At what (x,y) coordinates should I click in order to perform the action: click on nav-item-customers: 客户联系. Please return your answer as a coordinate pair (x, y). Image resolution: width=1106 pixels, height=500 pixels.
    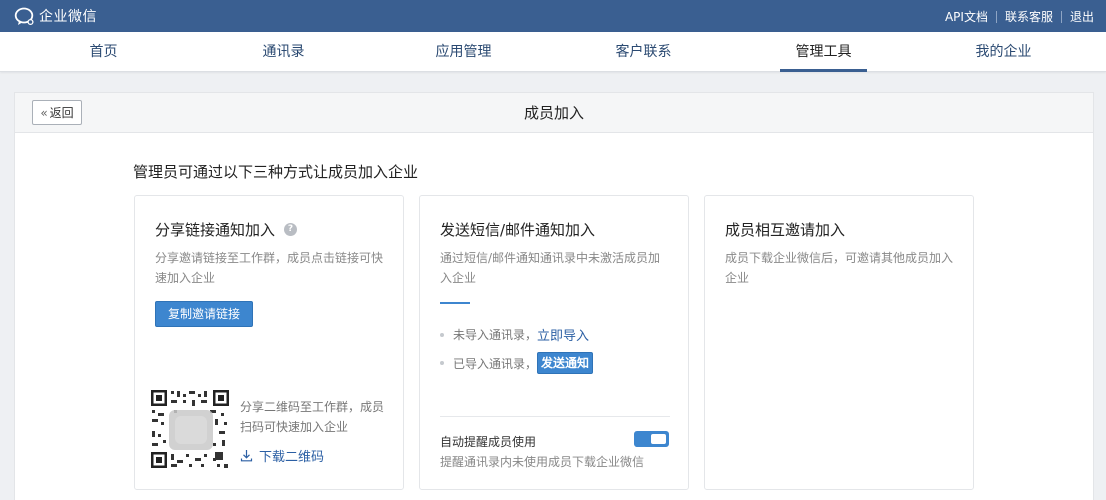
    Looking at the image, I should click on (643, 52).